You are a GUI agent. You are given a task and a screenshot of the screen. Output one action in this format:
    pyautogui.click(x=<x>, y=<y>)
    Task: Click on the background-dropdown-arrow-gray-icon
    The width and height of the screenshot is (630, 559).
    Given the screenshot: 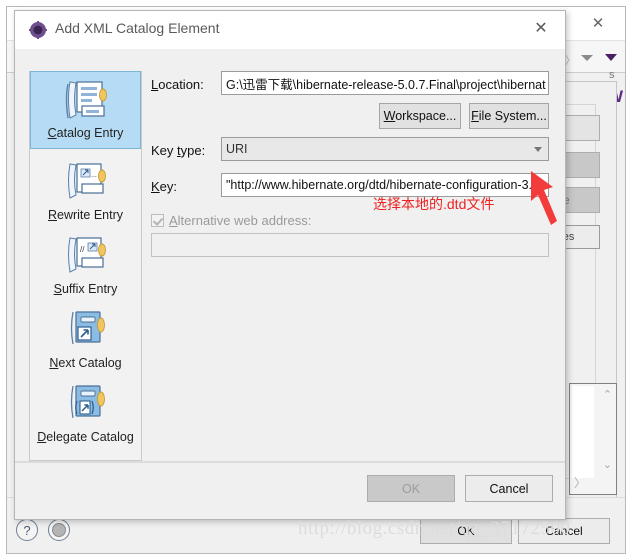 What is the action you would take?
    pyautogui.click(x=587, y=58)
    